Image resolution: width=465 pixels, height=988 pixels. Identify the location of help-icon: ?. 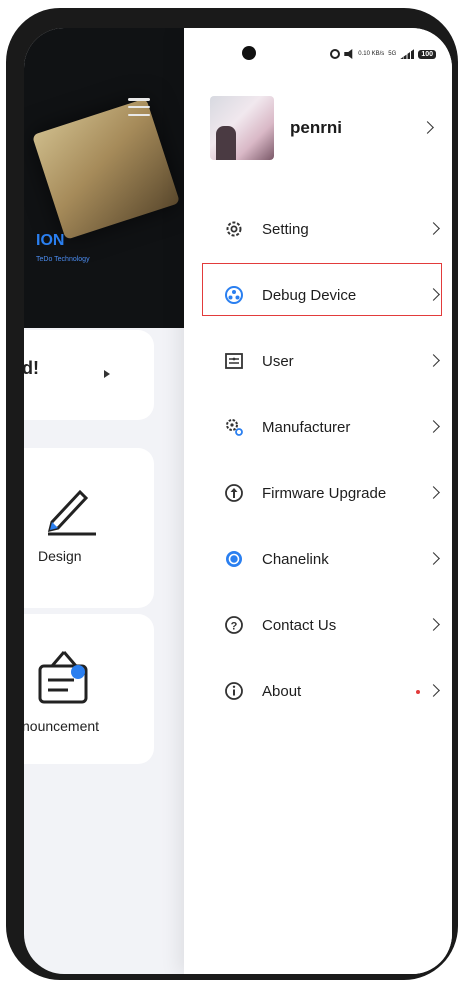
(234, 625).